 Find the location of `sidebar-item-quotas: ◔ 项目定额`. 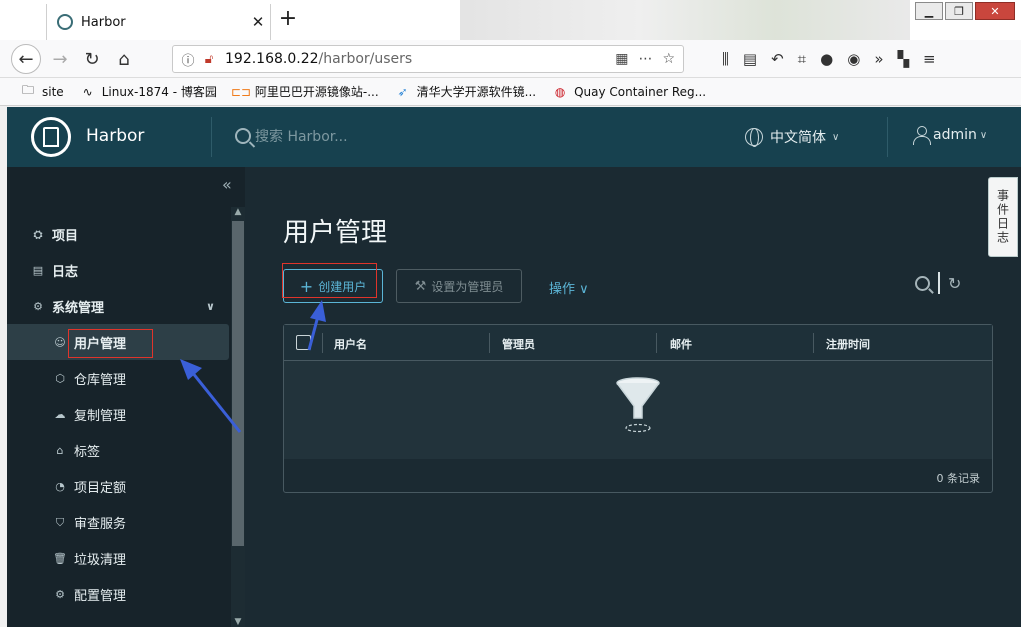

sidebar-item-quotas: ◔ 项目定额 is located at coordinates (89, 486).